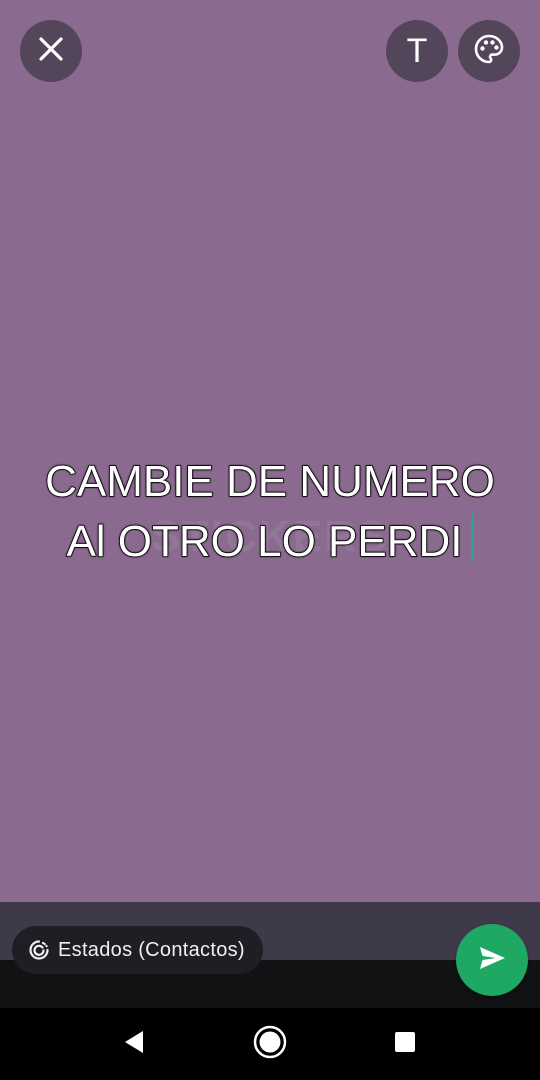 The image size is (540, 1080). I want to click on status-text-line-2-content: Al OTRO LO PERDI, so click(265, 541).